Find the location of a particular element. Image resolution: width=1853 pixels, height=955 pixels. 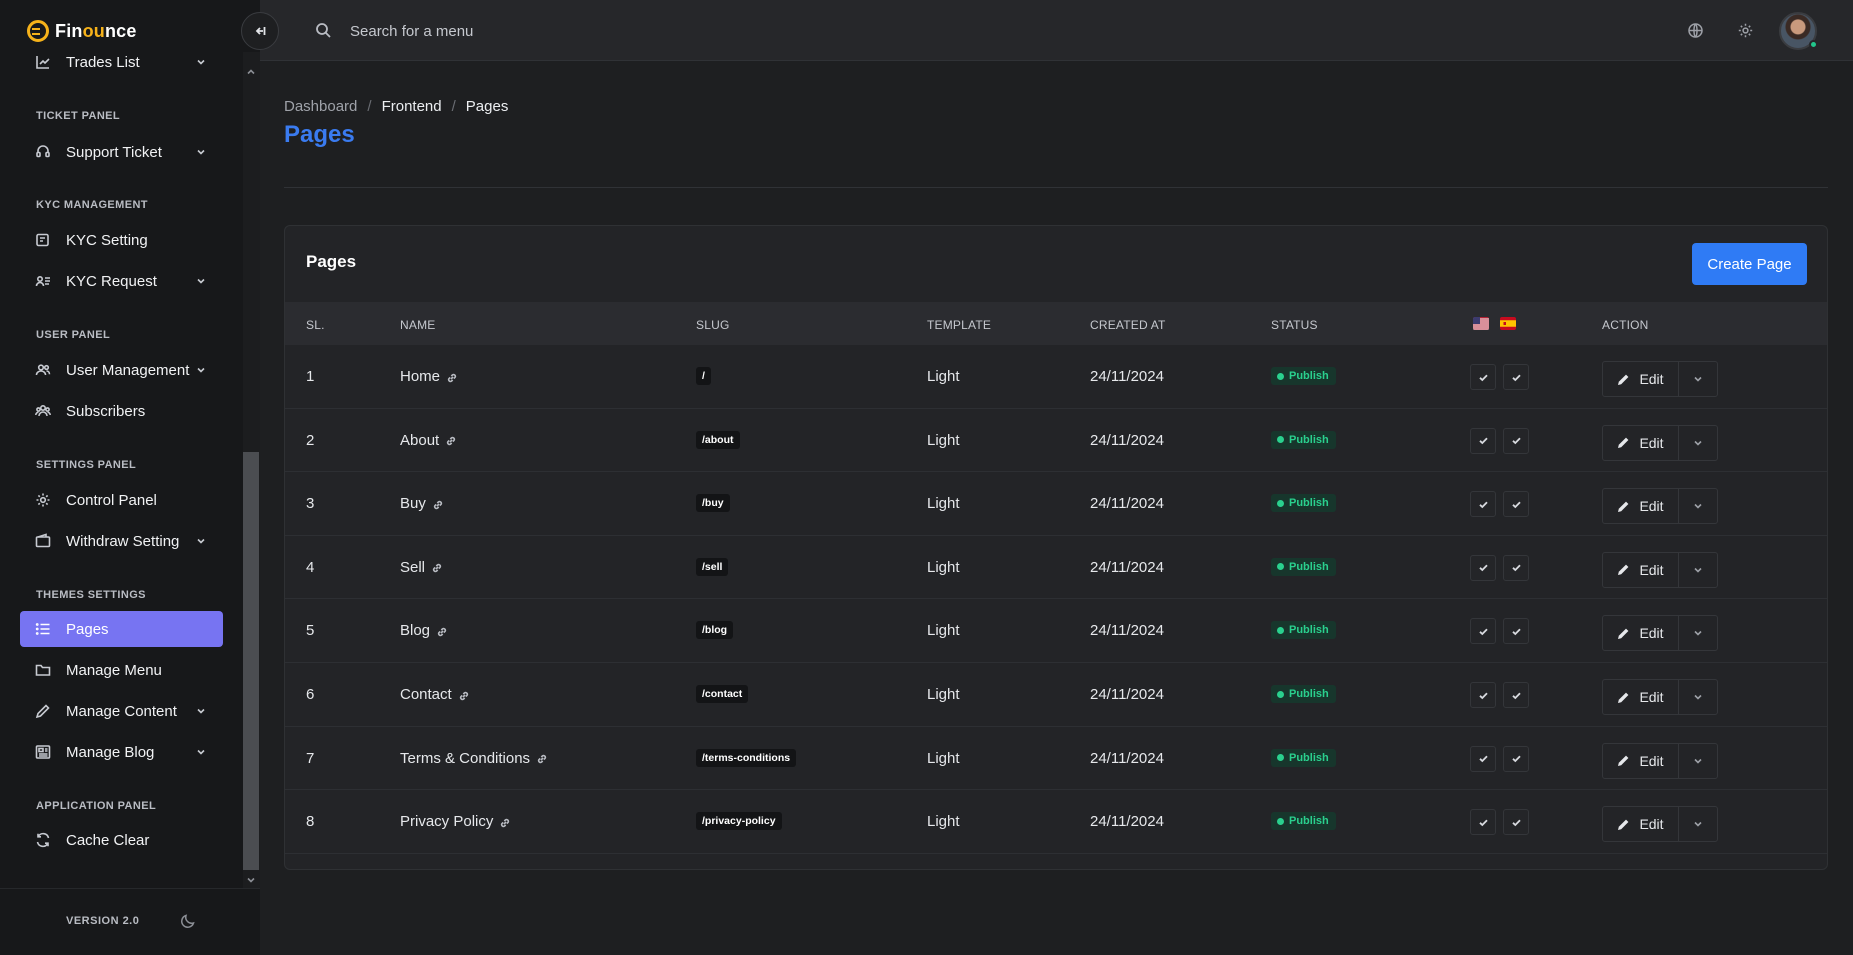

slug-badge: /contact is located at coordinates (722, 694).